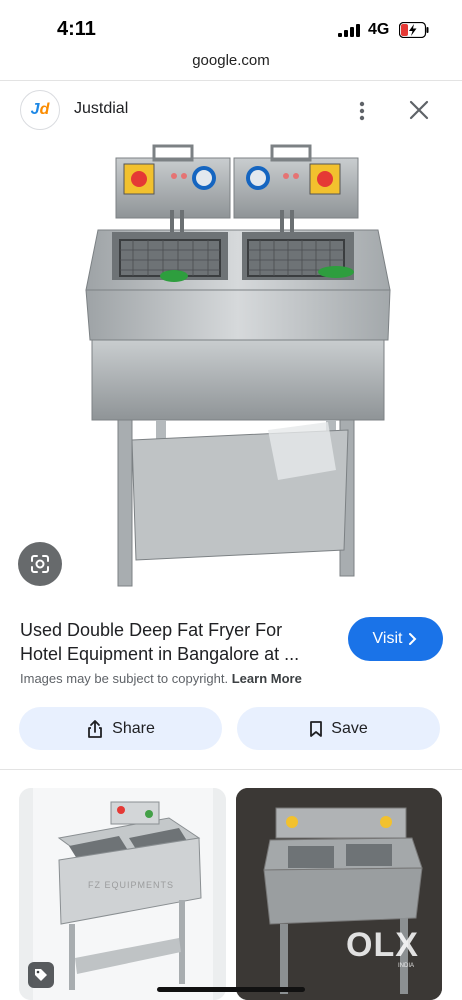  Describe the element at coordinates (76, 29) in the screenshot. I see `status-time: 4:11` at that location.